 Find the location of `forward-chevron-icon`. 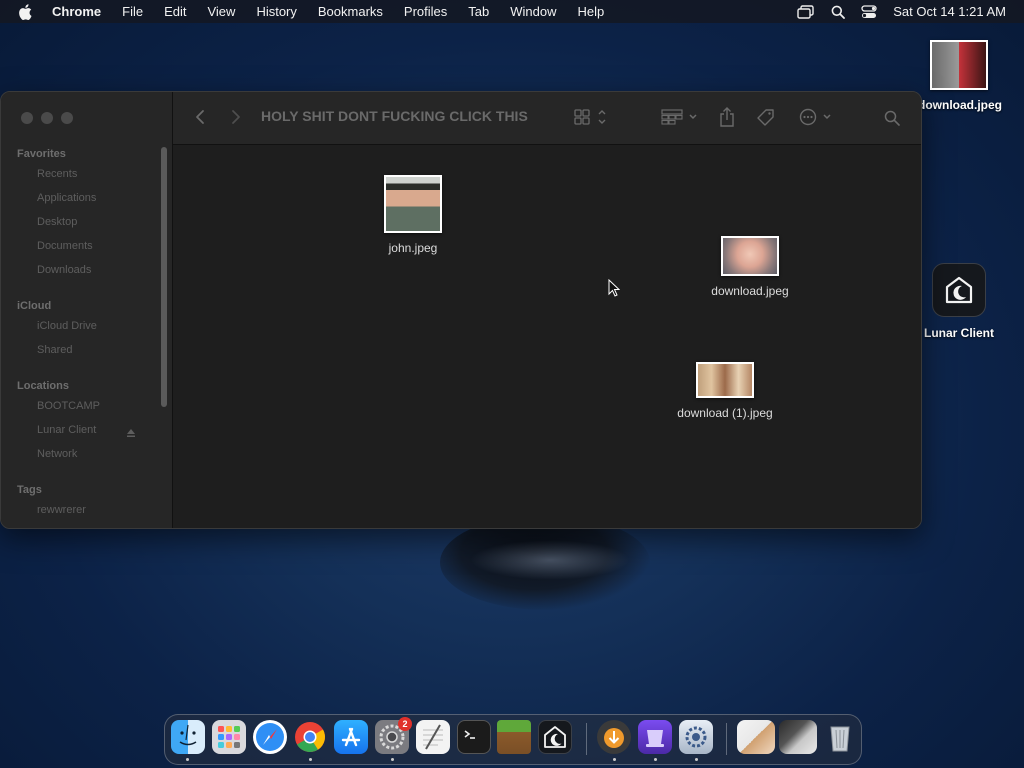

forward-chevron-icon is located at coordinates (236, 117).